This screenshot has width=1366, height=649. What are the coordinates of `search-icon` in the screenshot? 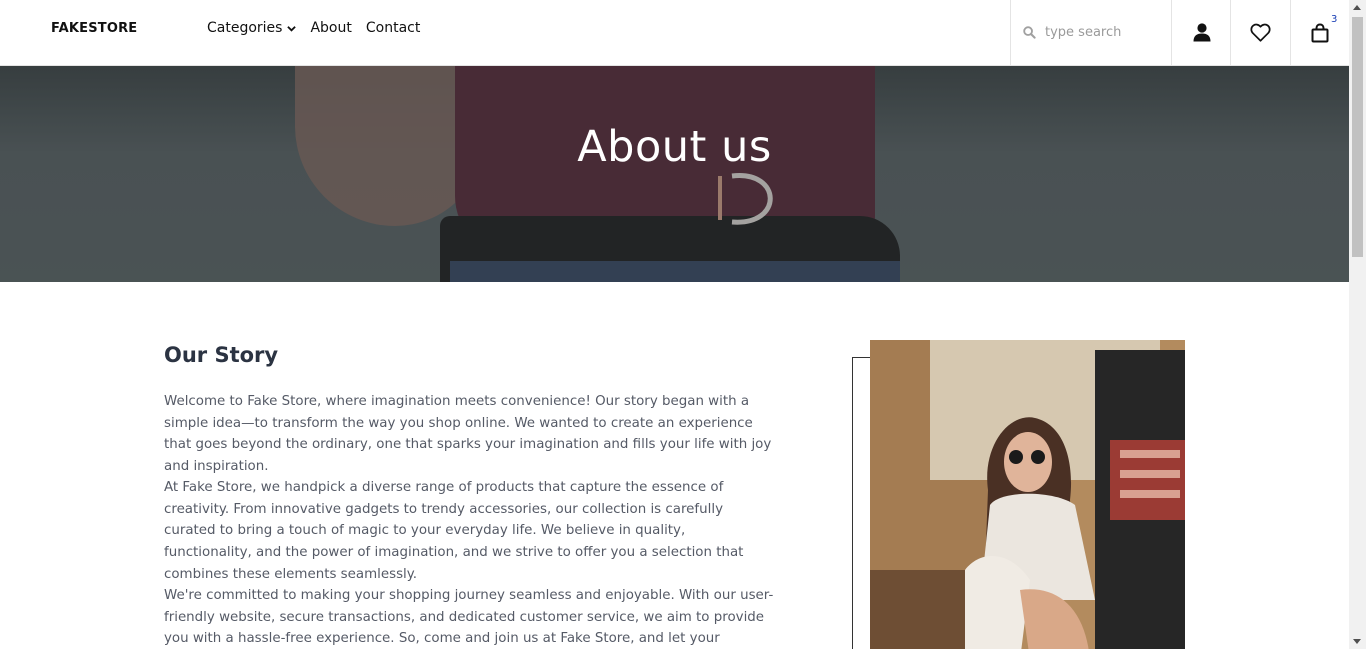 It's located at (1029, 32).